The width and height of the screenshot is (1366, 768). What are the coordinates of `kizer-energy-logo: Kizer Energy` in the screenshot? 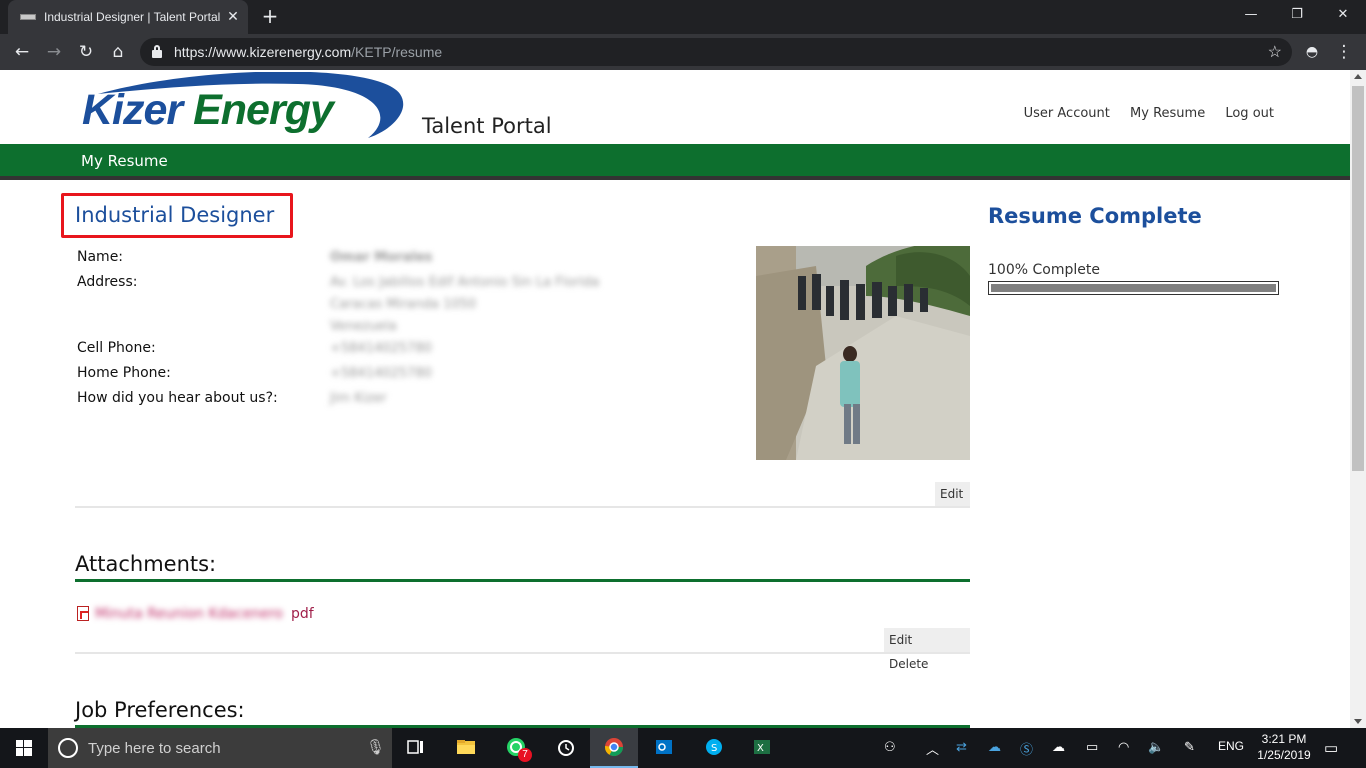 It's located at (243, 106).